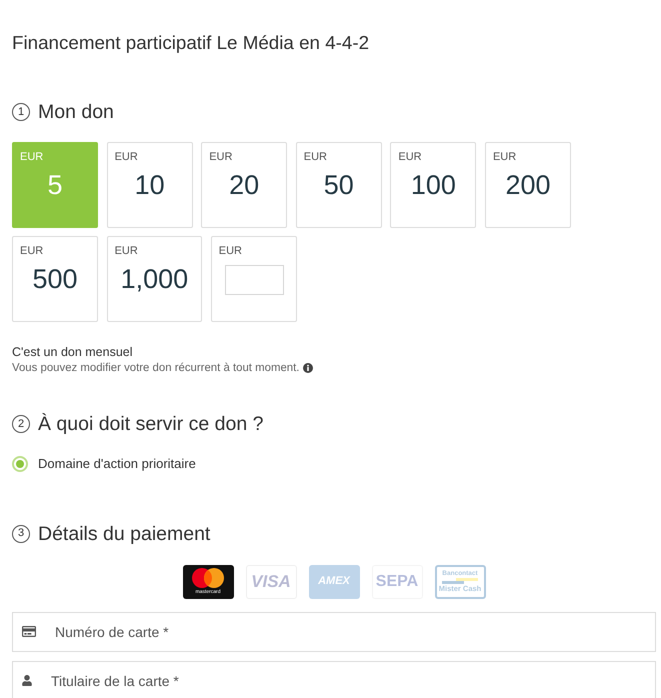 The height and width of the screenshot is (698, 661). I want to click on amount-option: EUR 20, so click(244, 185).